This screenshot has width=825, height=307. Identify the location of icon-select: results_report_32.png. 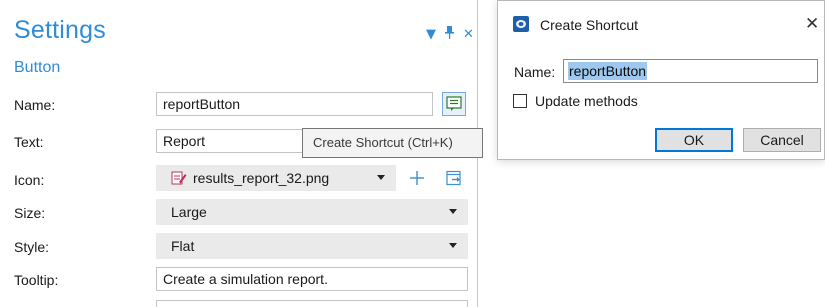
(276, 178).